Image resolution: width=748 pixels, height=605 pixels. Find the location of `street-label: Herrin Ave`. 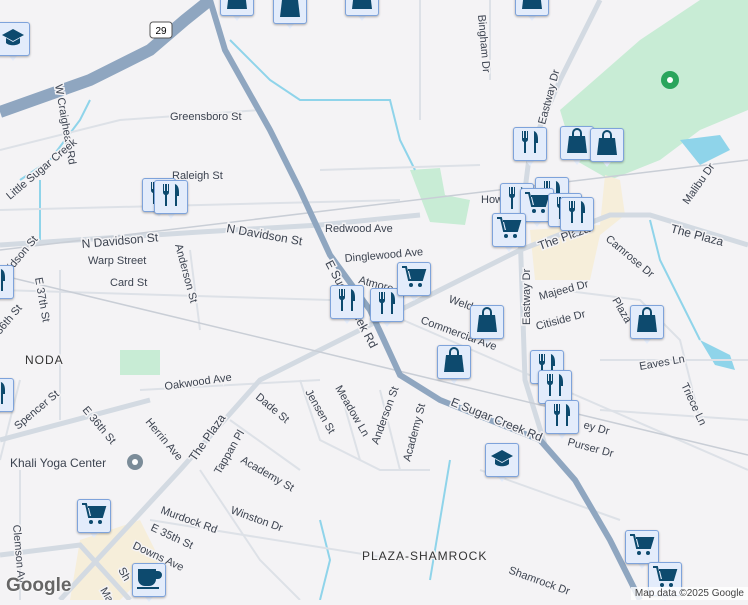

street-label: Herrin Ave is located at coordinates (164, 439).